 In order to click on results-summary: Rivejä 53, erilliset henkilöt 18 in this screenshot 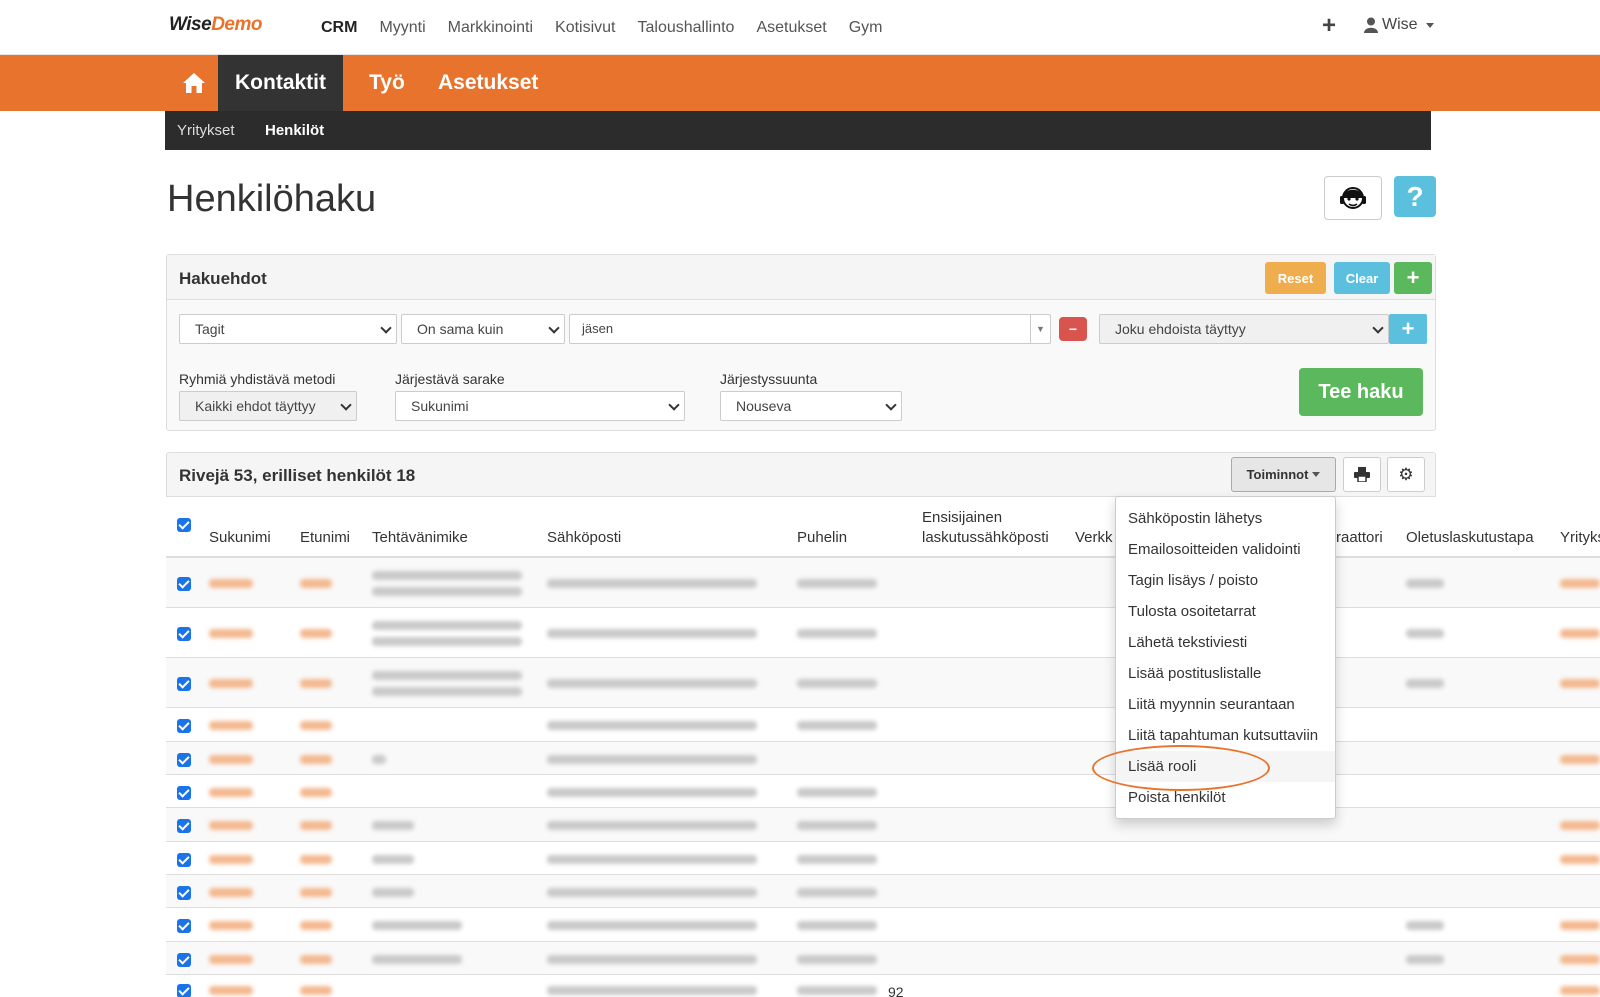, I will do `click(297, 475)`.